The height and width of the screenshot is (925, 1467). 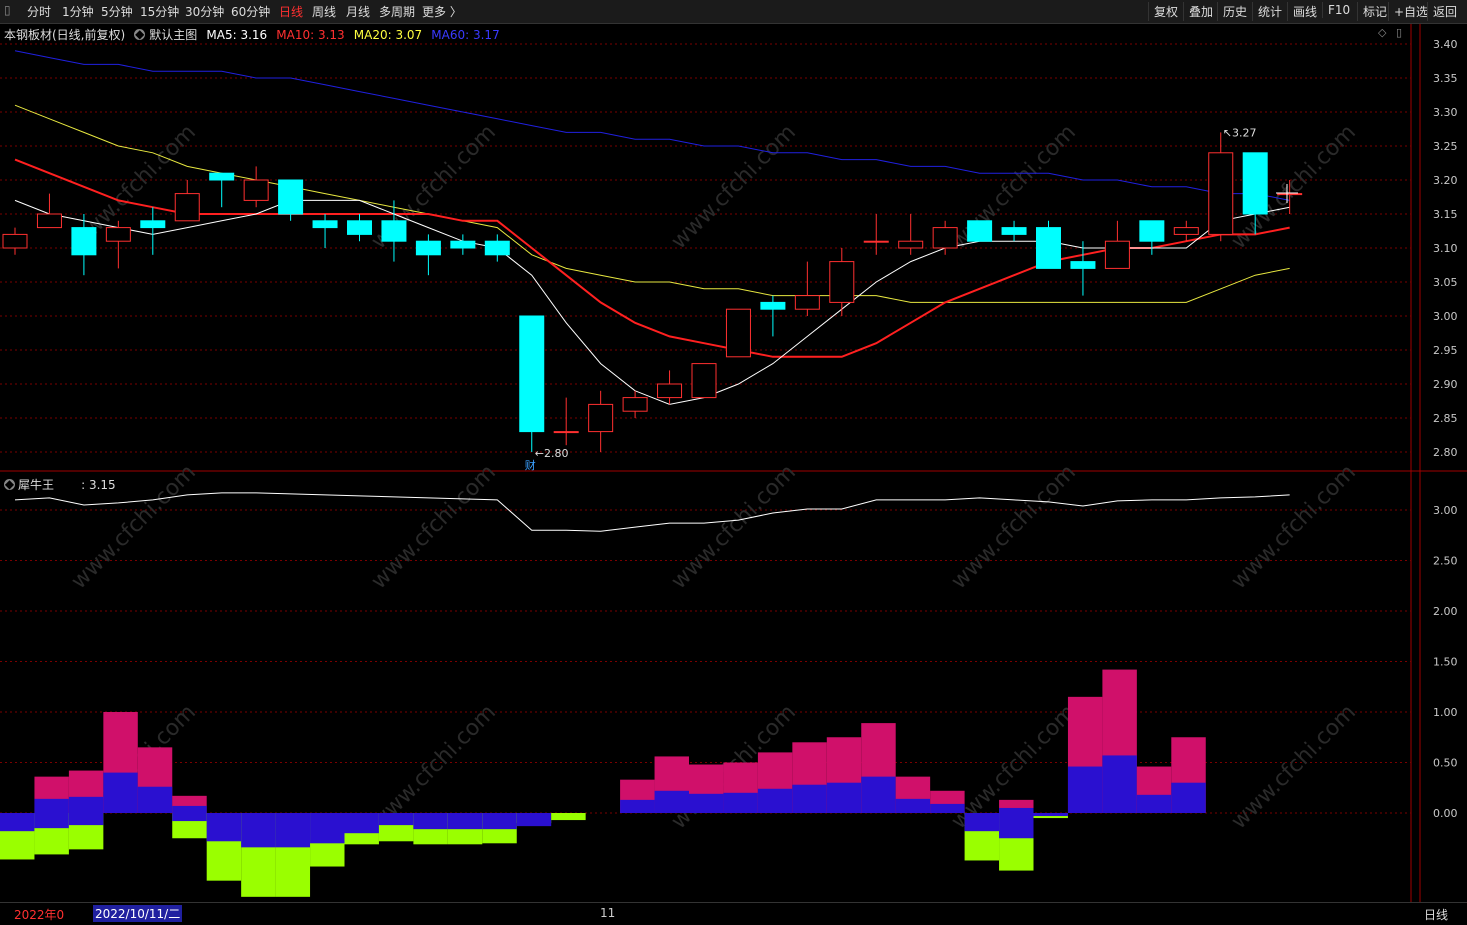 What do you see at coordinates (98, 485) in the screenshot?
I see `sub-indicator-value: : 3.15` at bounding box center [98, 485].